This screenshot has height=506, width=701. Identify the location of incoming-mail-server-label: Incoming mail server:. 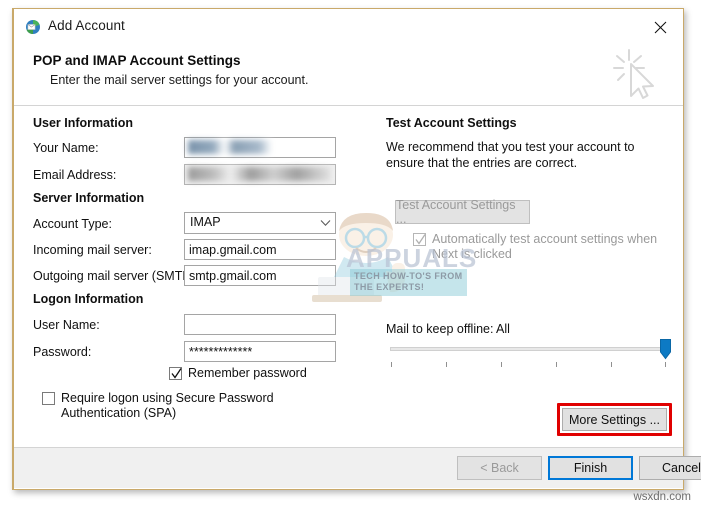
(92, 250).